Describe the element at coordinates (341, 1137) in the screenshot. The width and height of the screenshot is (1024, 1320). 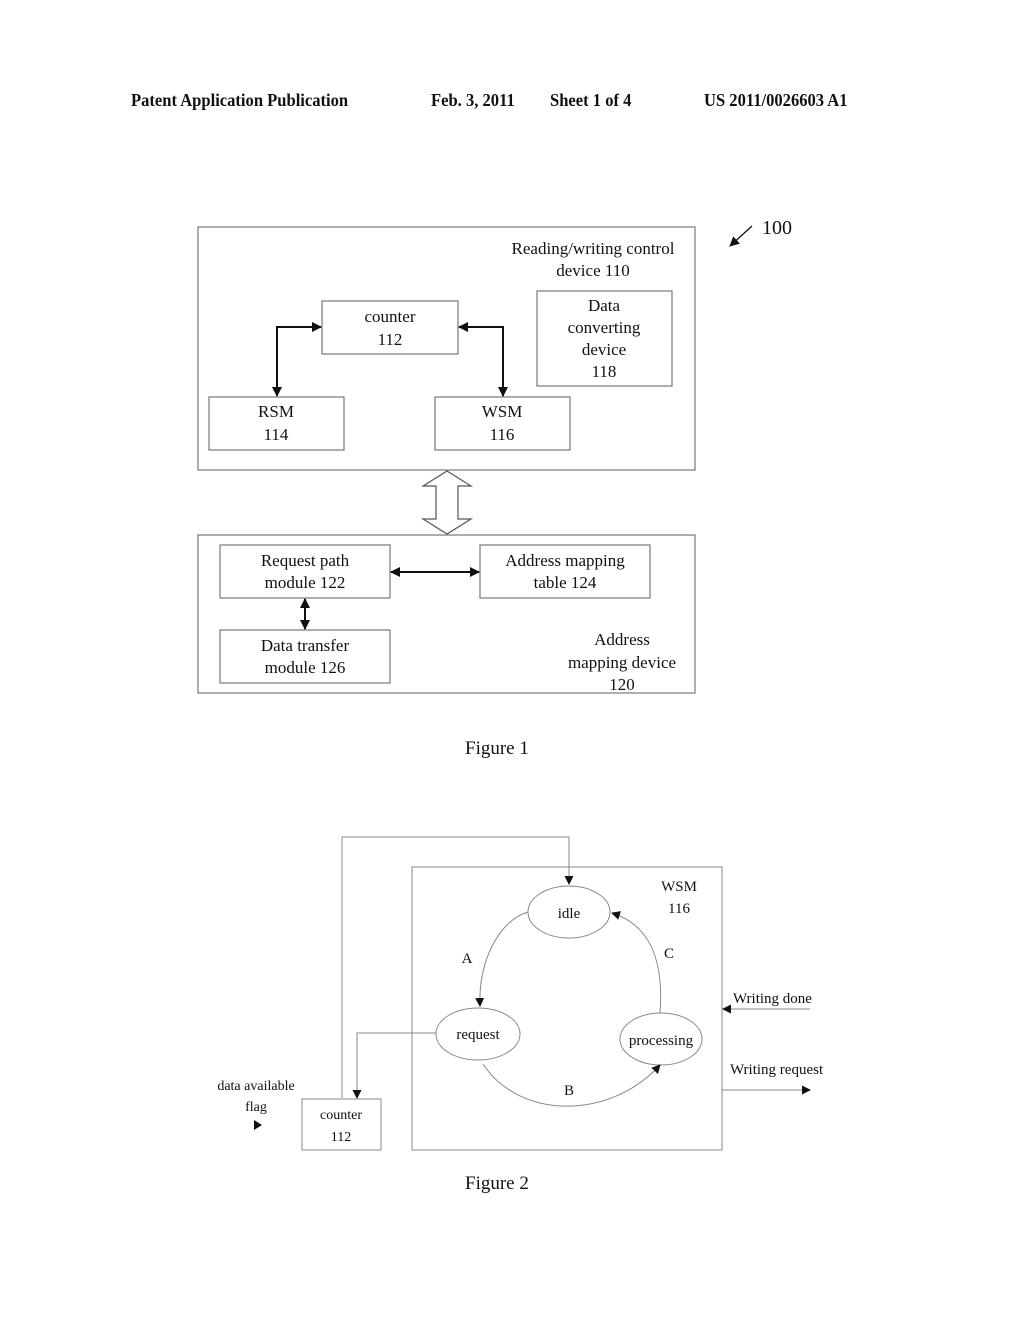
I see `fig2-counter-label-2: 112` at that location.